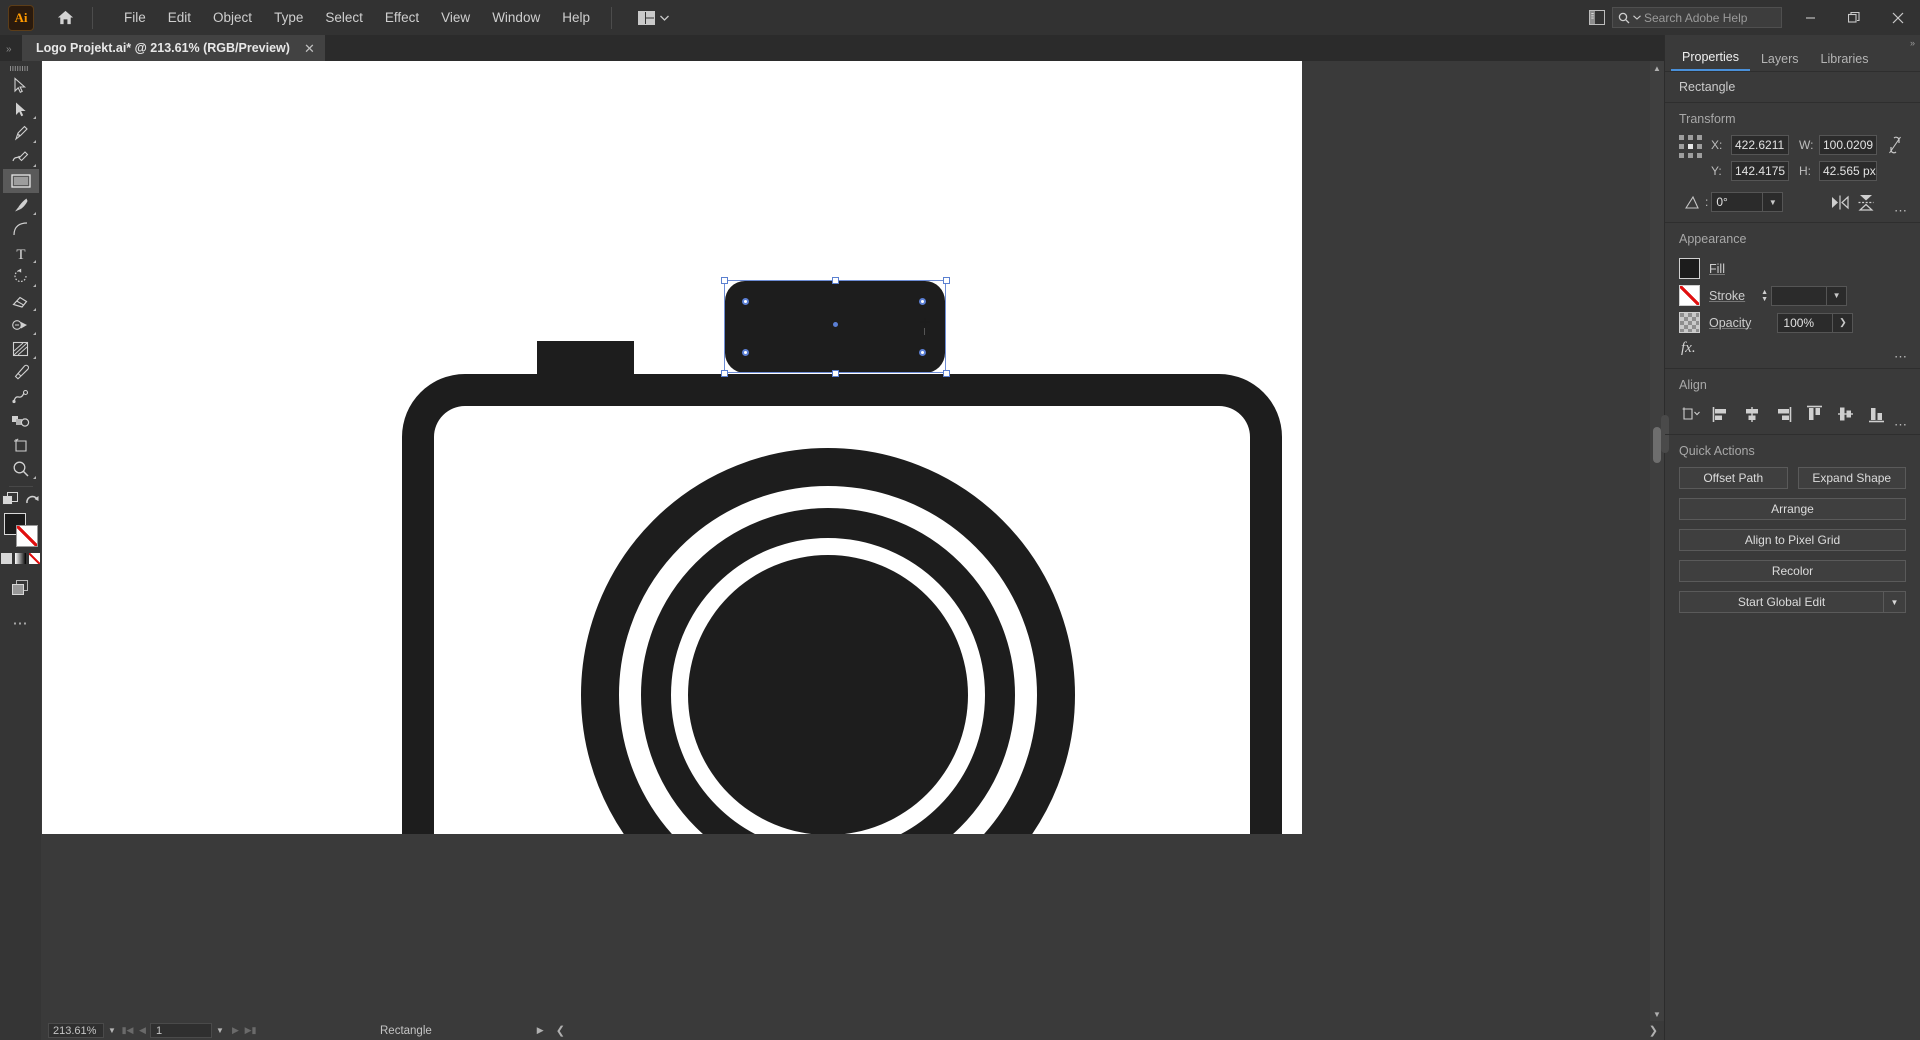 The height and width of the screenshot is (1040, 1920). I want to click on selection-handle-bc, so click(835, 373).